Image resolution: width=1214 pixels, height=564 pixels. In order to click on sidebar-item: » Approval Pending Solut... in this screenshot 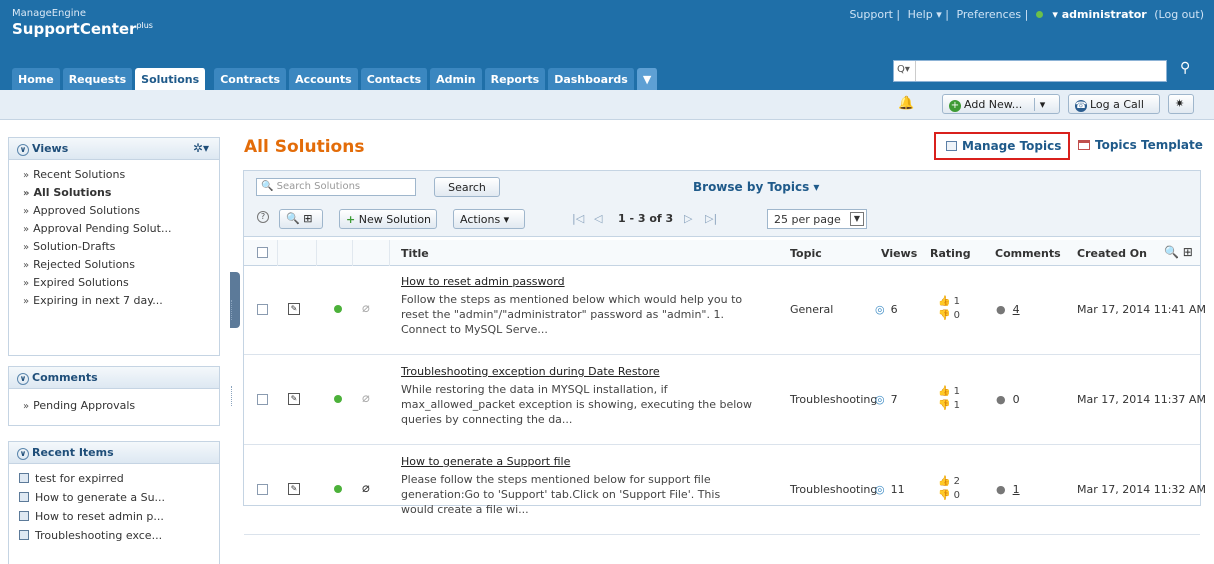, I will do `click(114, 229)`.